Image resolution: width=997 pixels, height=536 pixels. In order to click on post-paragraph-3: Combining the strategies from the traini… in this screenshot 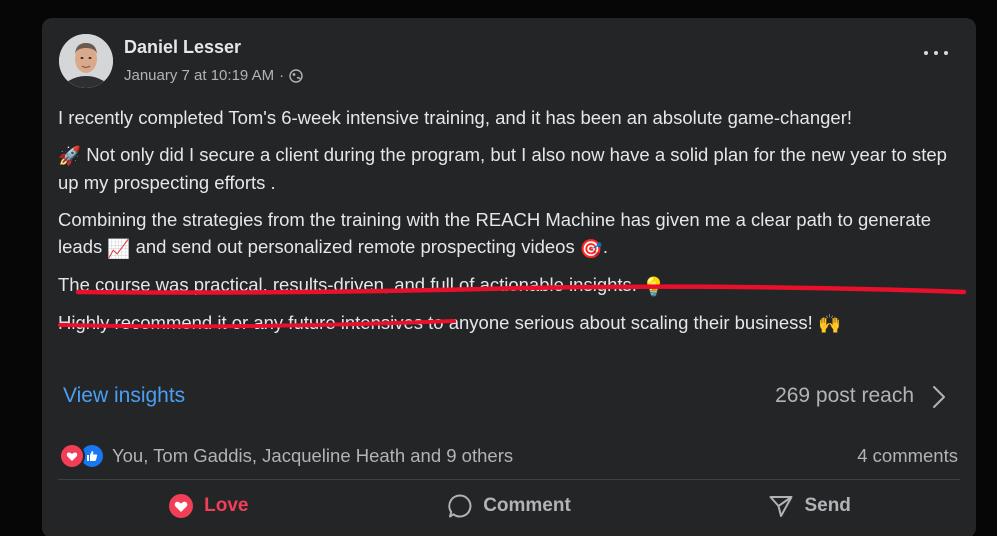, I will do `click(510, 234)`.